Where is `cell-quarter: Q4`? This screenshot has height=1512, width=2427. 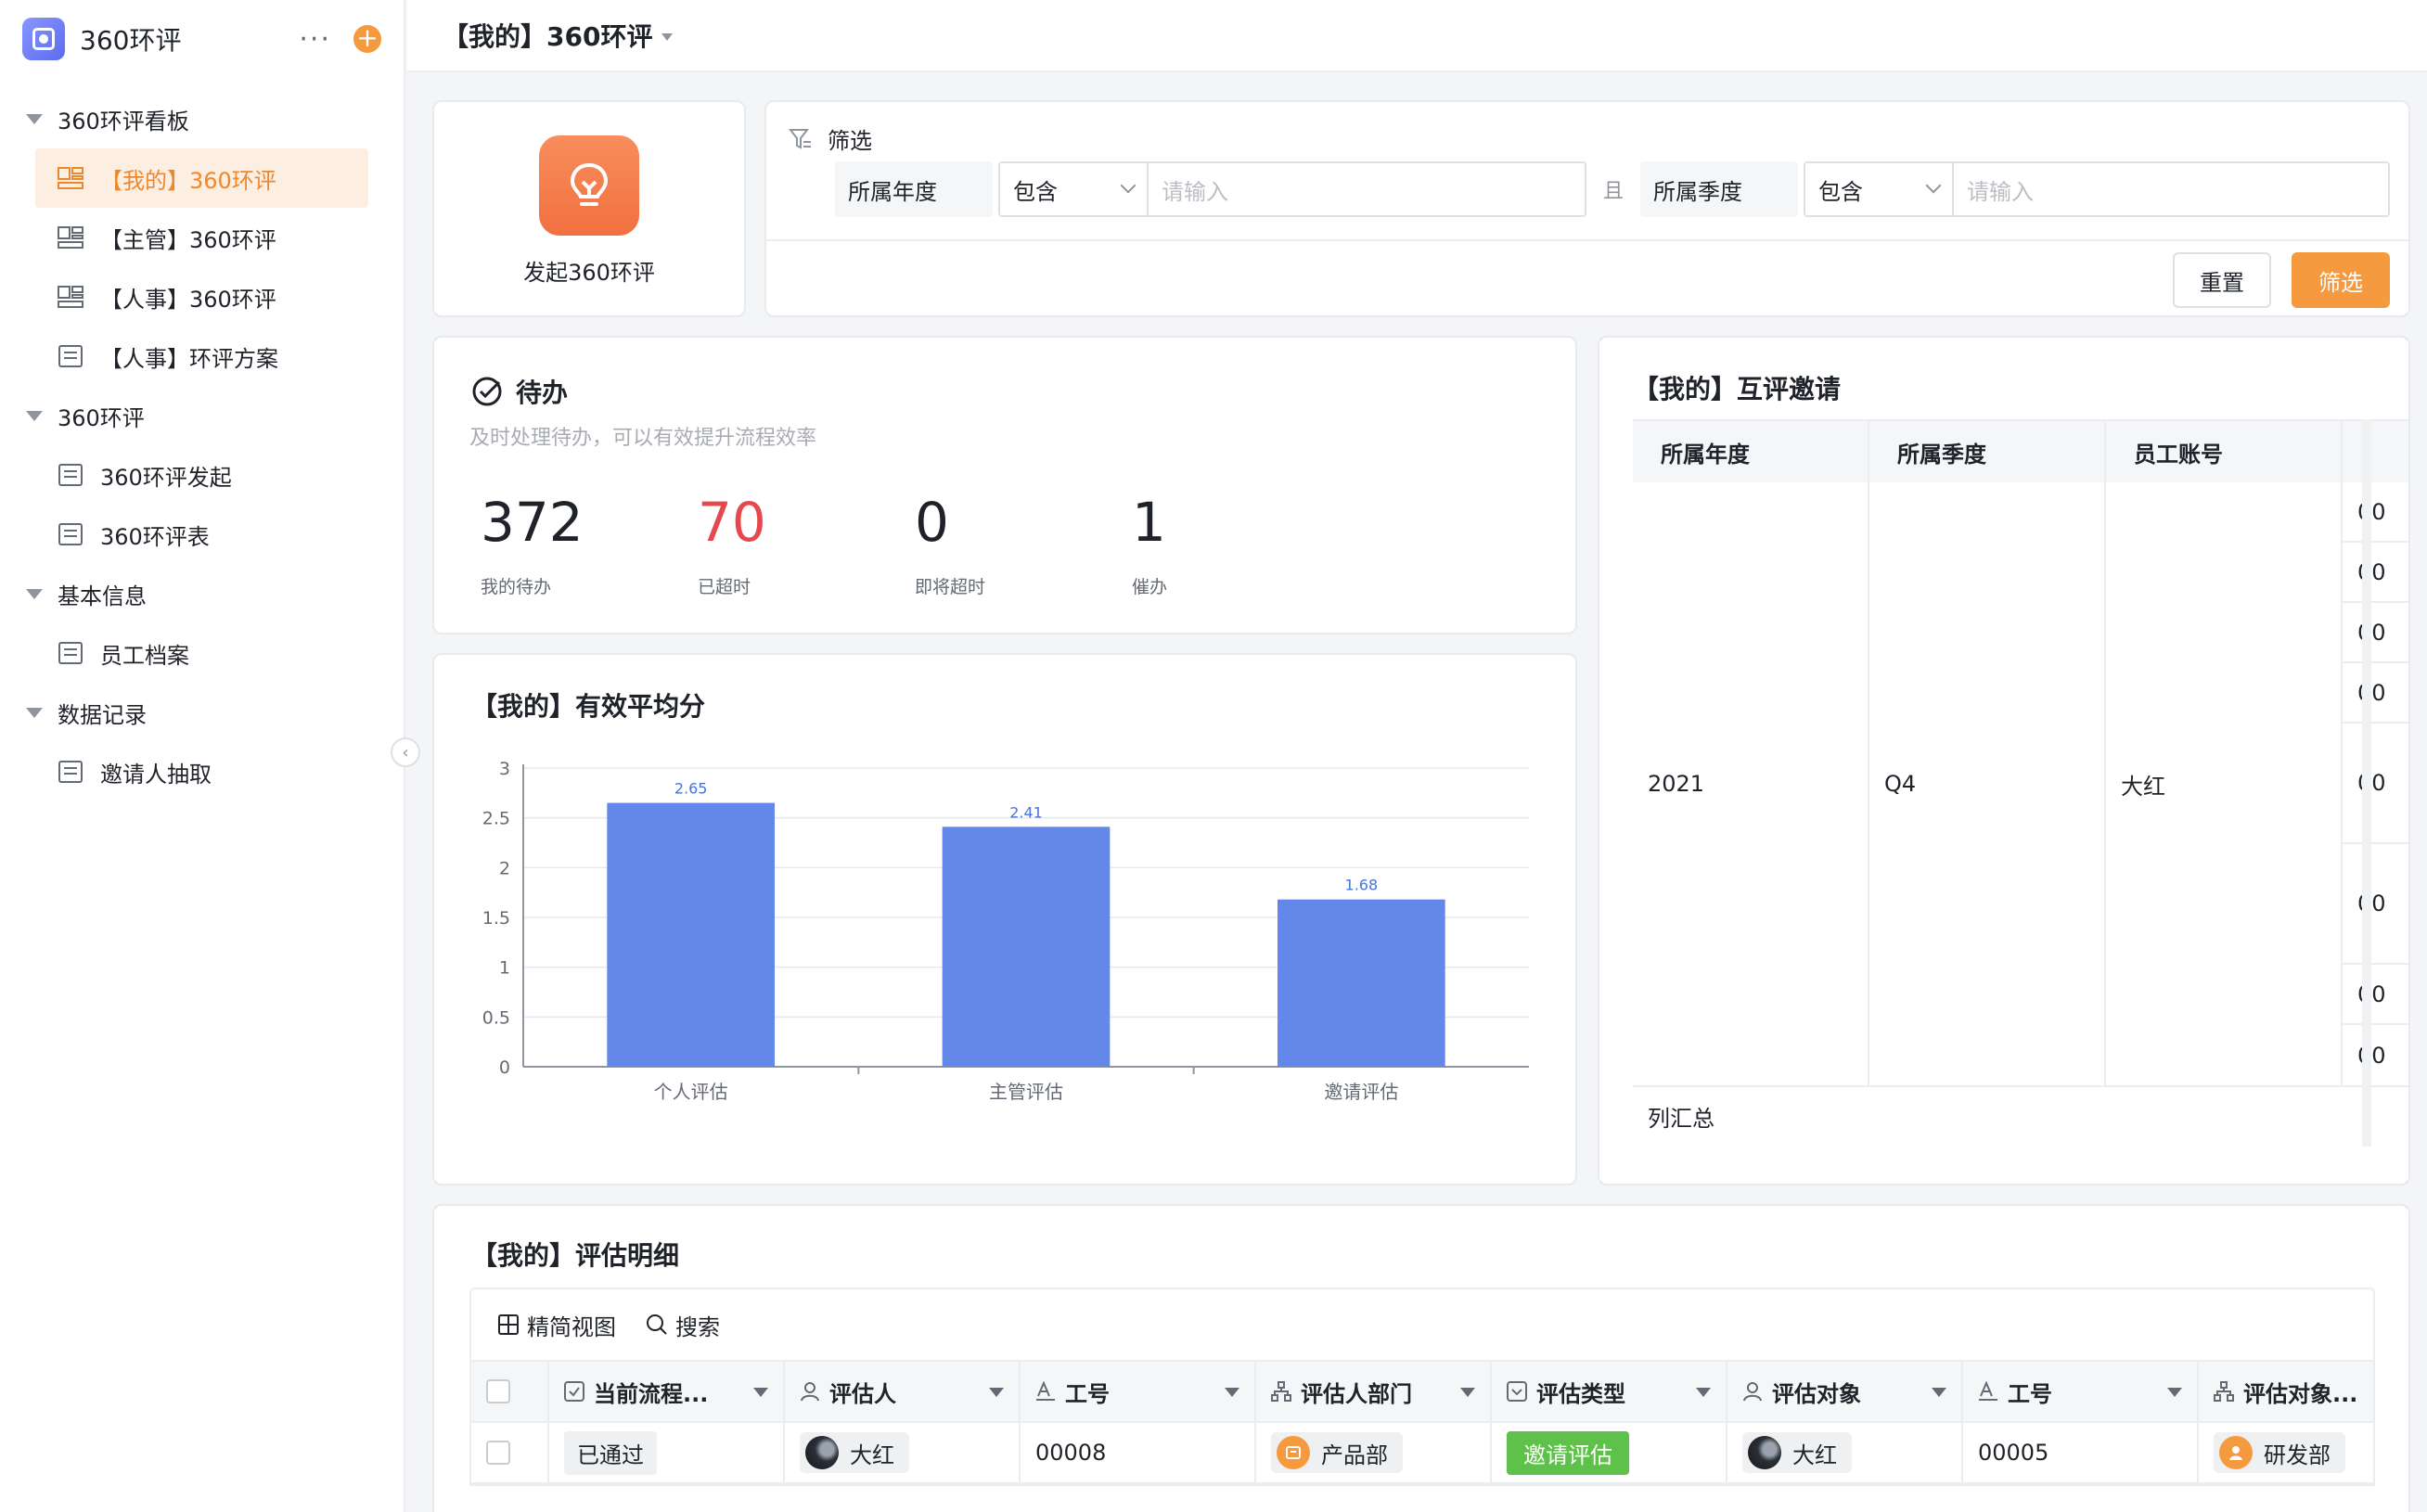
cell-quarter: Q4 is located at coordinates (1987, 783).